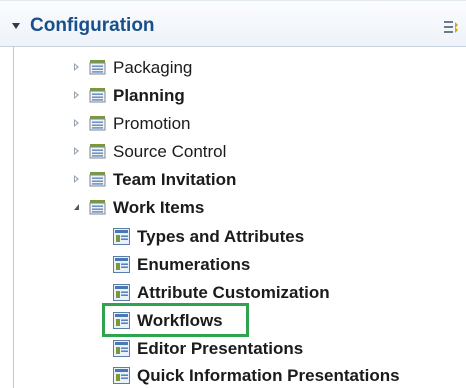 The width and height of the screenshot is (466, 388). I want to click on tree-item-label: Work Items, so click(159, 207).